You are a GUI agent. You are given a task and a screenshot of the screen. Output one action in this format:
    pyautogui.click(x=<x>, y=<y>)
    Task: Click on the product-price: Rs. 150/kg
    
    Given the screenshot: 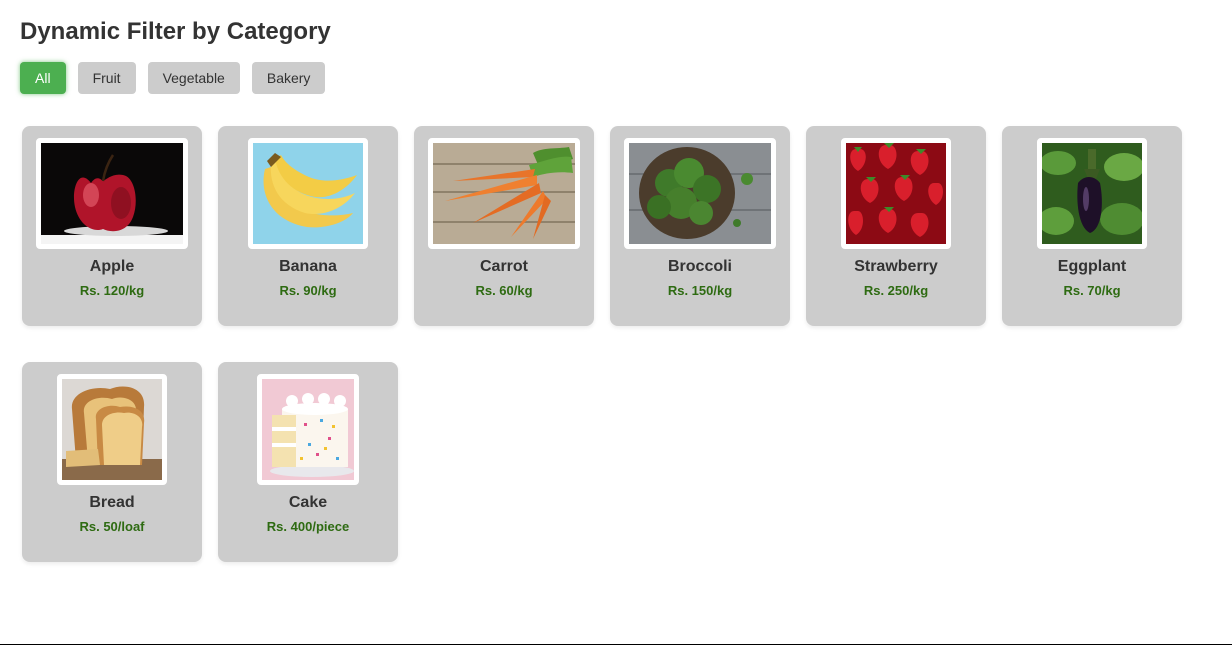 What is the action you would take?
    pyautogui.click(x=700, y=290)
    